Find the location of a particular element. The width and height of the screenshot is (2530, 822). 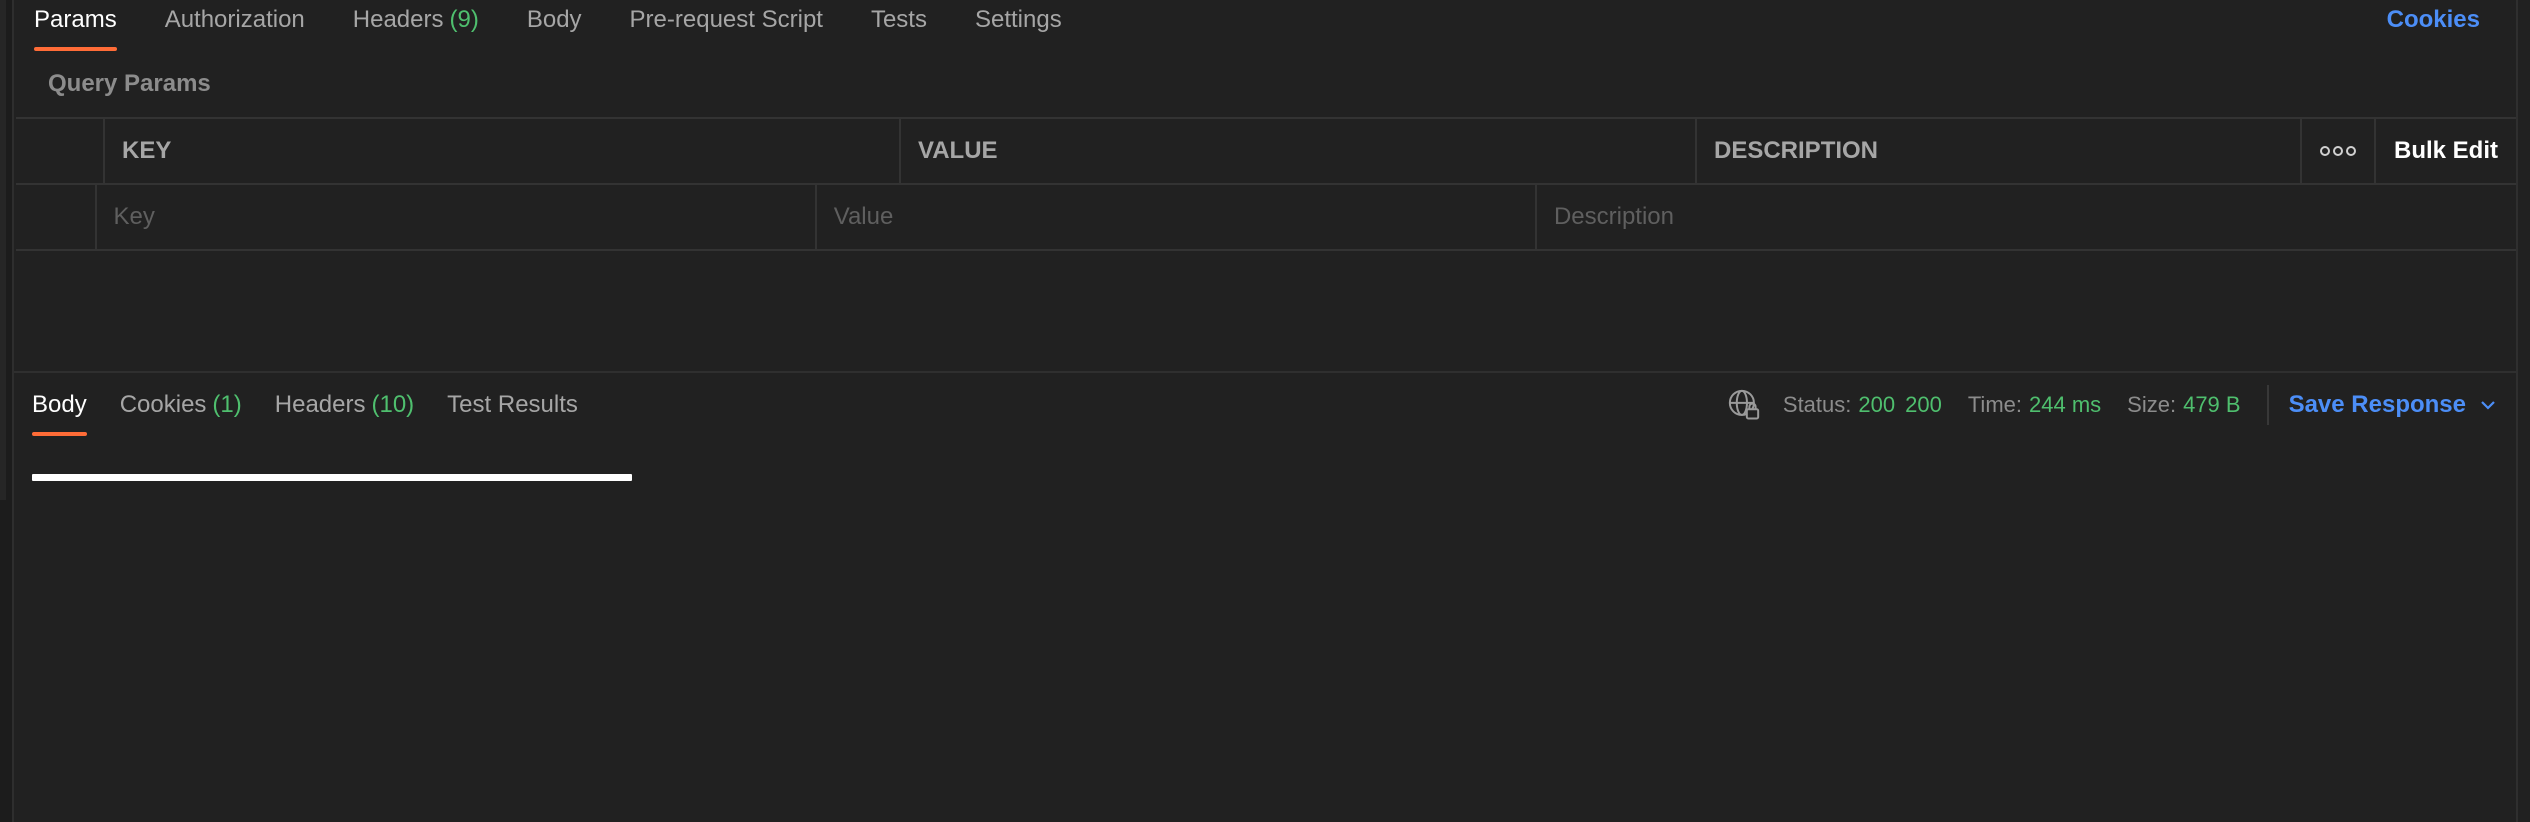

tab-authorization: Authorization is located at coordinates (235, 20).